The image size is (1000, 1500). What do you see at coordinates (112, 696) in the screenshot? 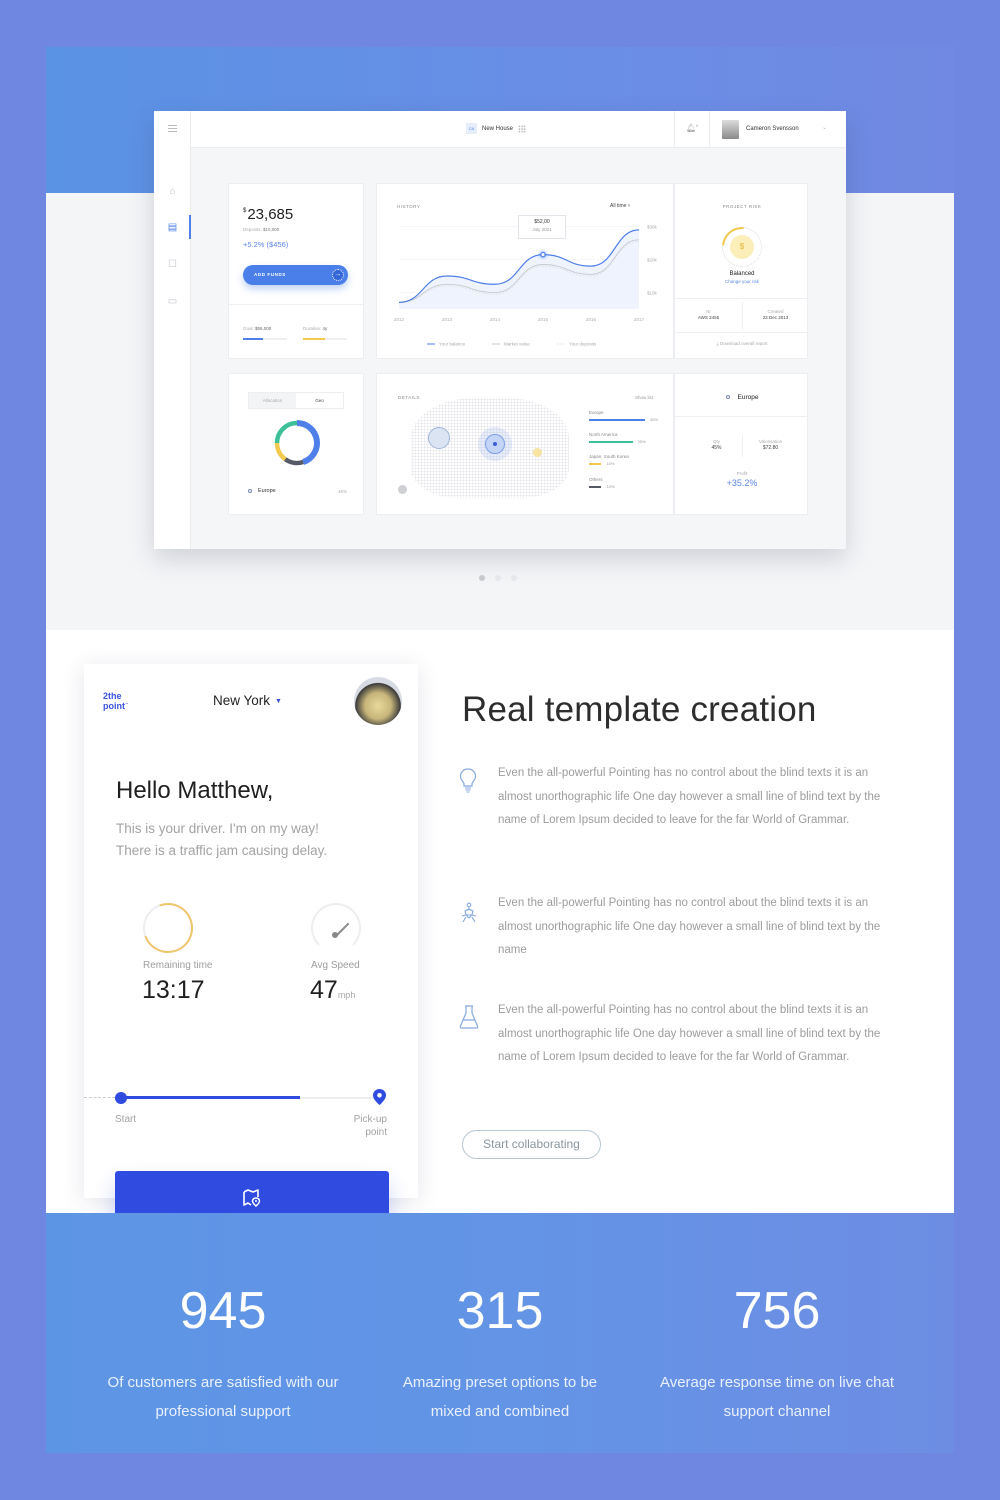
I see `logo-line-1: 2the` at bounding box center [112, 696].